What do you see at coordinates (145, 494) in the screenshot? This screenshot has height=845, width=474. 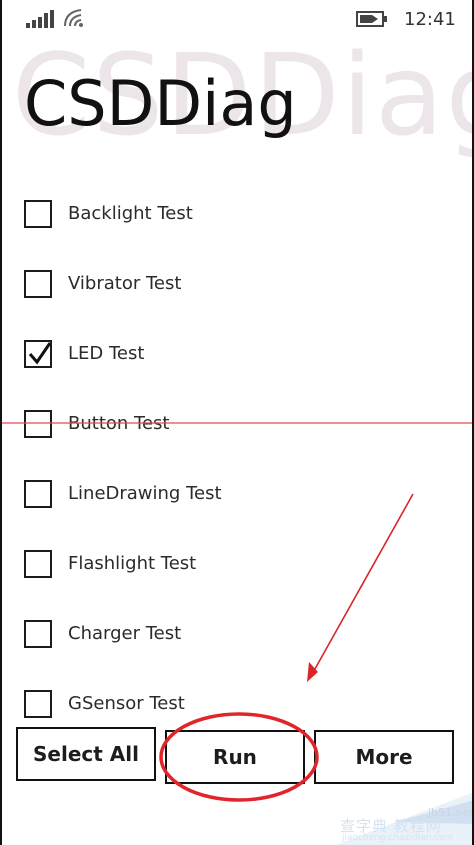 I see `test-label: LineDrawing Test` at bounding box center [145, 494].